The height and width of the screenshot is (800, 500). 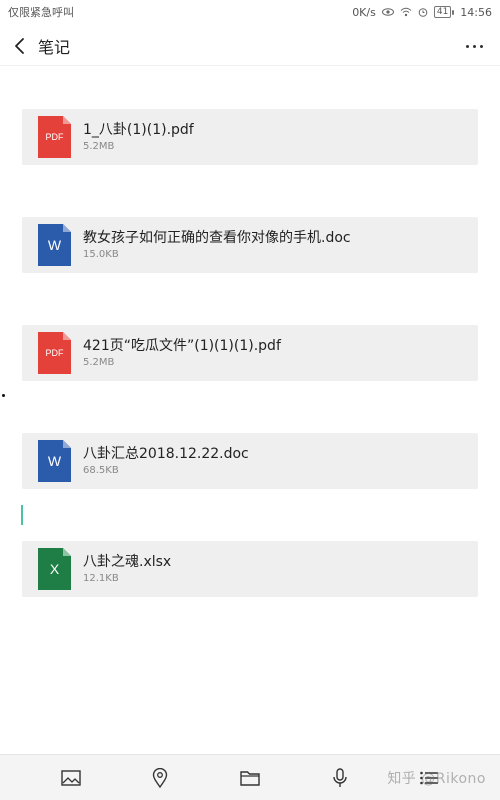 I want to click on file-name: 八卦汇总2018.12.22.doc, so click(x=166, y=453).